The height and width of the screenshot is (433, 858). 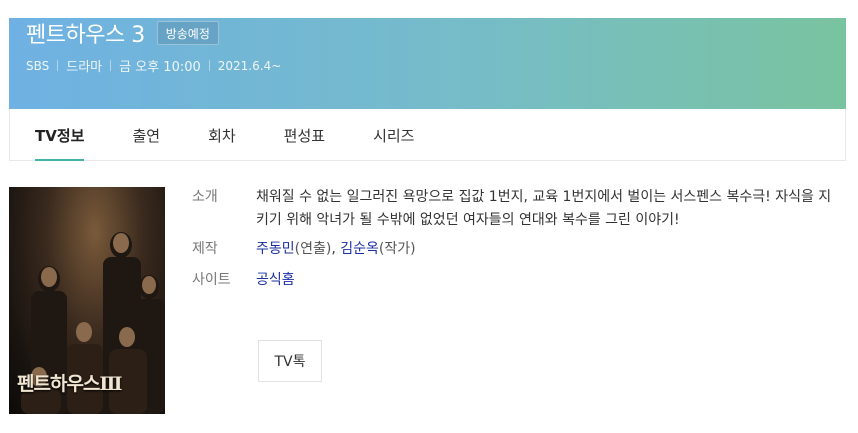 What do you see at coordinates (205, 249) in the screenshot?
I see `crew-label: 제작` at bounding box center [205, 249].